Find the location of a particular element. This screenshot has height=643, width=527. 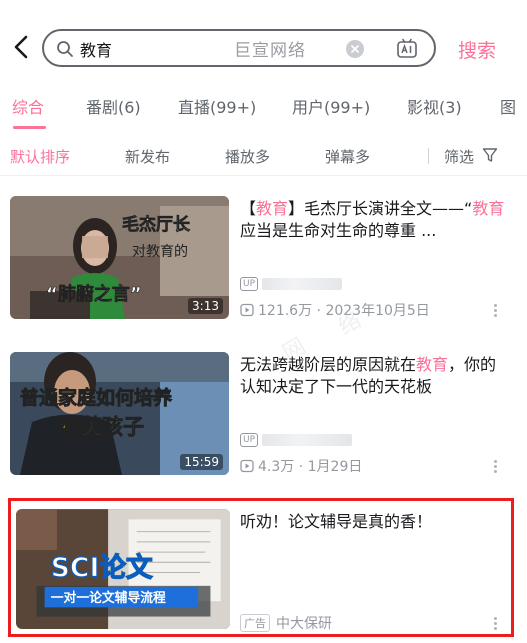

publish-date: 1月29日 is located at coordinates (335, 467).